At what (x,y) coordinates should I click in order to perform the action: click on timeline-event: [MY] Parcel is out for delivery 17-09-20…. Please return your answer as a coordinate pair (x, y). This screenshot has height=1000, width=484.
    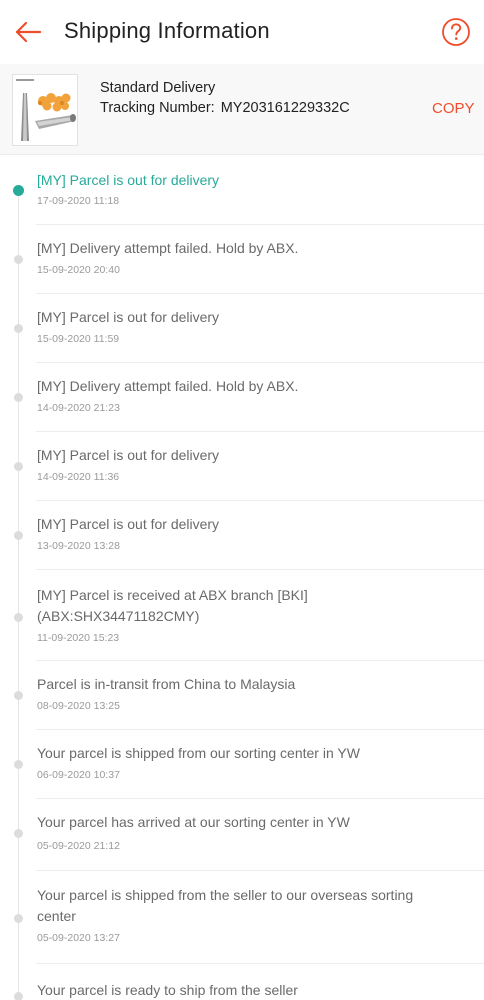
    Looking at the image, I should click on (242, 190).